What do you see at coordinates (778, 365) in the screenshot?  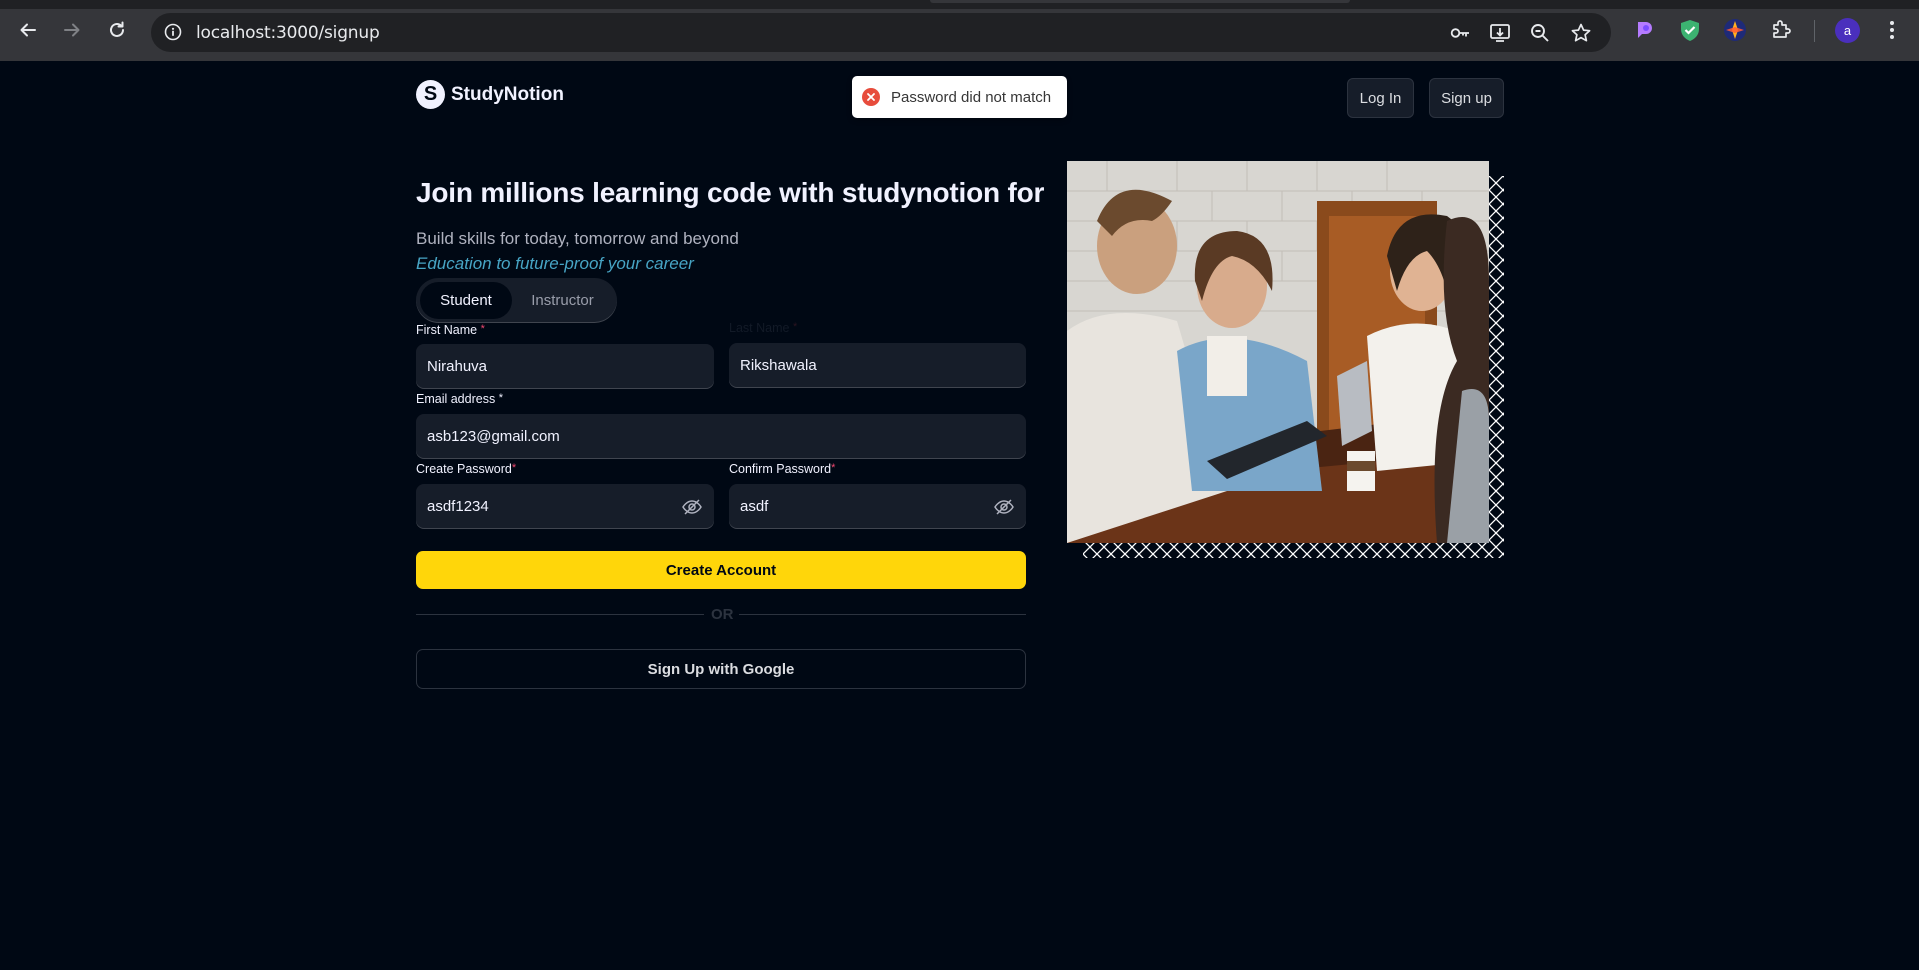 I see `last-name-value: Rikshawala` at bounding box center [778, 365].